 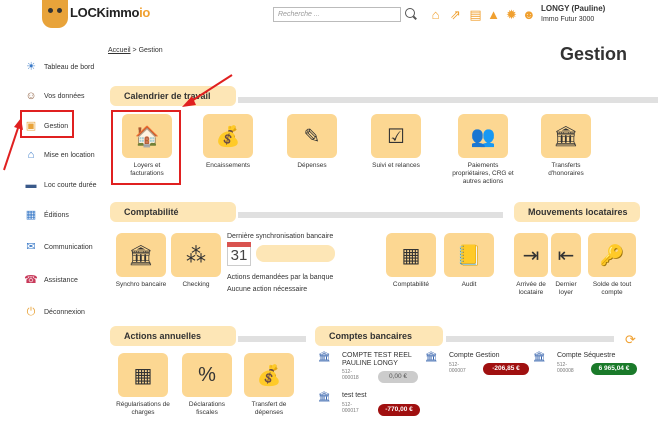 I want to click on breadcrumb-current: Gestion, so click(x=150, y=50).